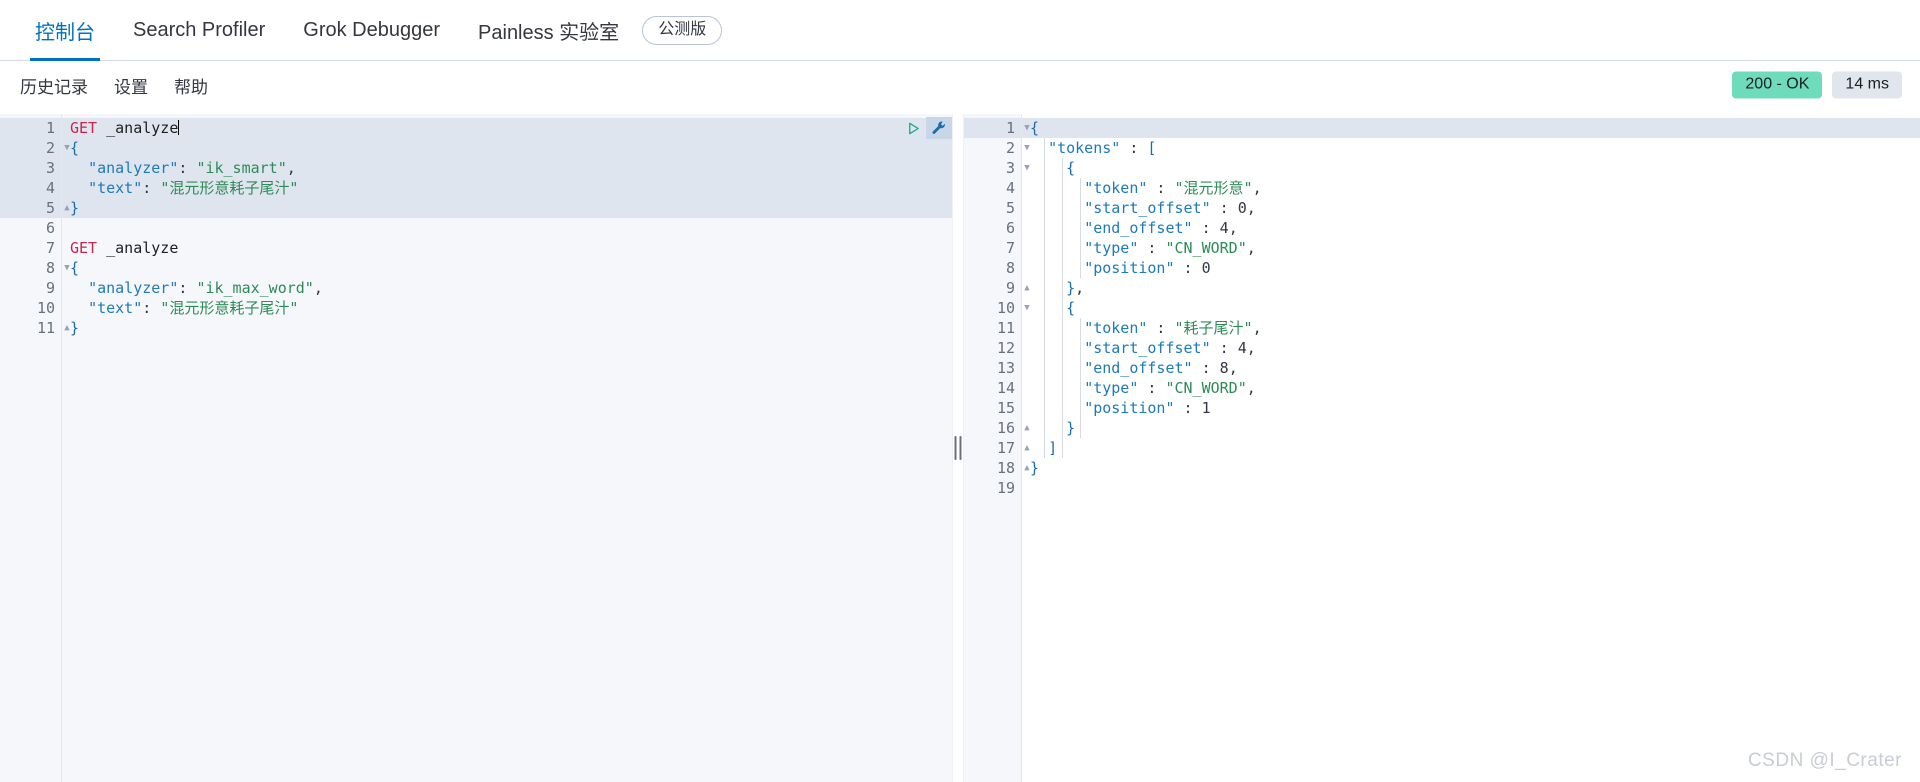 Image resolution: width=1920 pixels, height=782 pixels. I want to click on wrench-icon, so click(939, 128).